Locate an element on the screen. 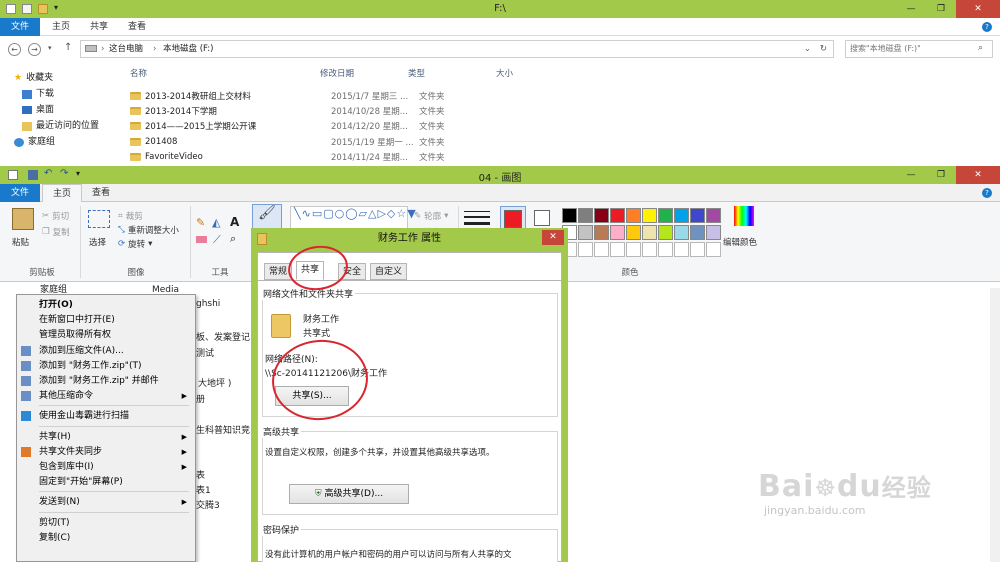 This screenshot has height=562, width=1000. context-menu-item: 打开(O) is located at coordinates (106, 305).